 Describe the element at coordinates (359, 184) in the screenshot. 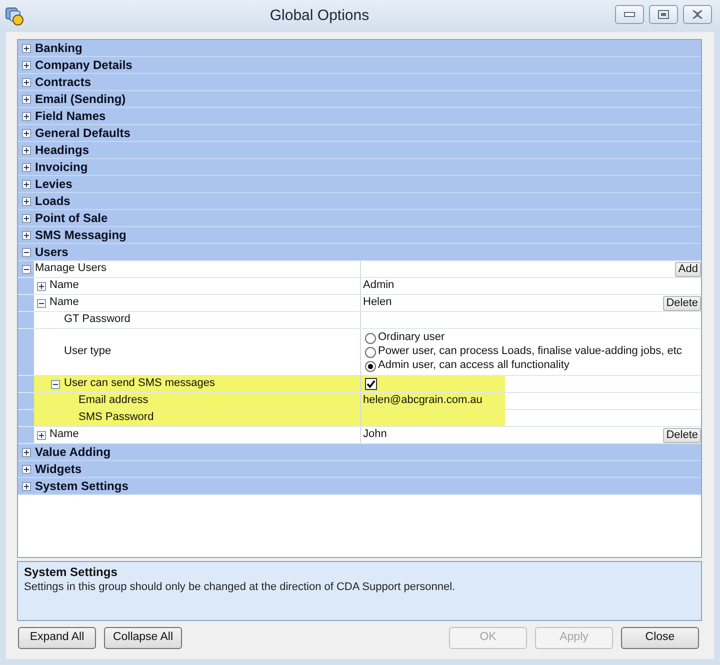

I see `category-header: Levies` at that location.